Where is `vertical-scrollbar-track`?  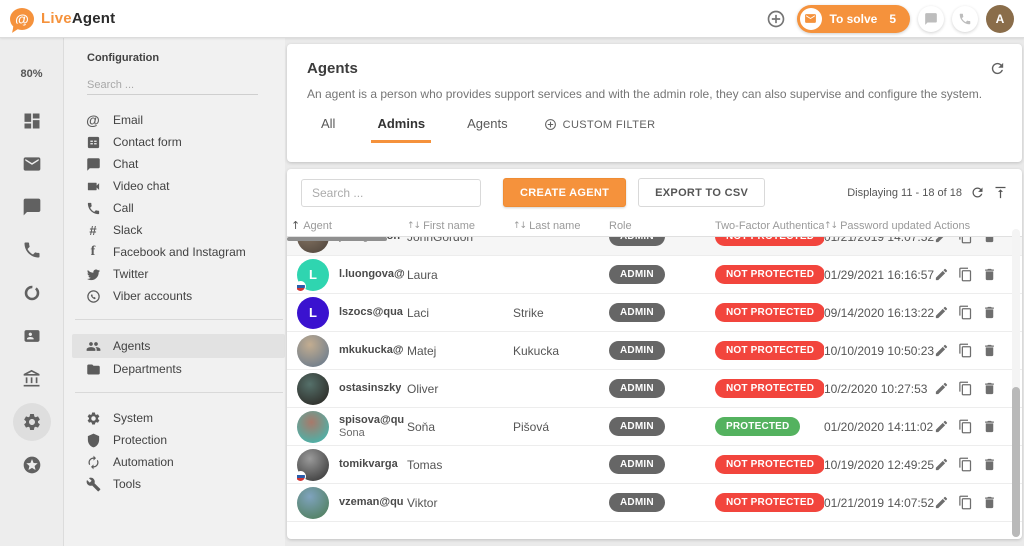 vertical-scrollbar-track is located at coordinates (1016, 383).